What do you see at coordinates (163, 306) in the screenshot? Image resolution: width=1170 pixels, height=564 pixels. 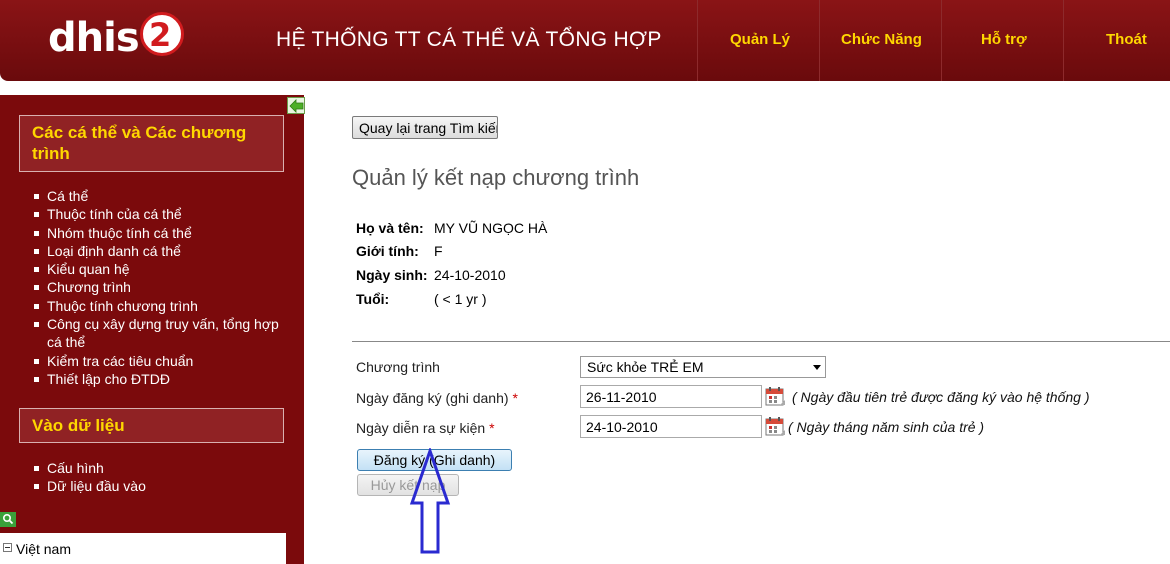 I see `sidebar-item-thuoc-tinh-chuong-trinh: Thuộc tính chương trình` at bounding box center [163, 306].